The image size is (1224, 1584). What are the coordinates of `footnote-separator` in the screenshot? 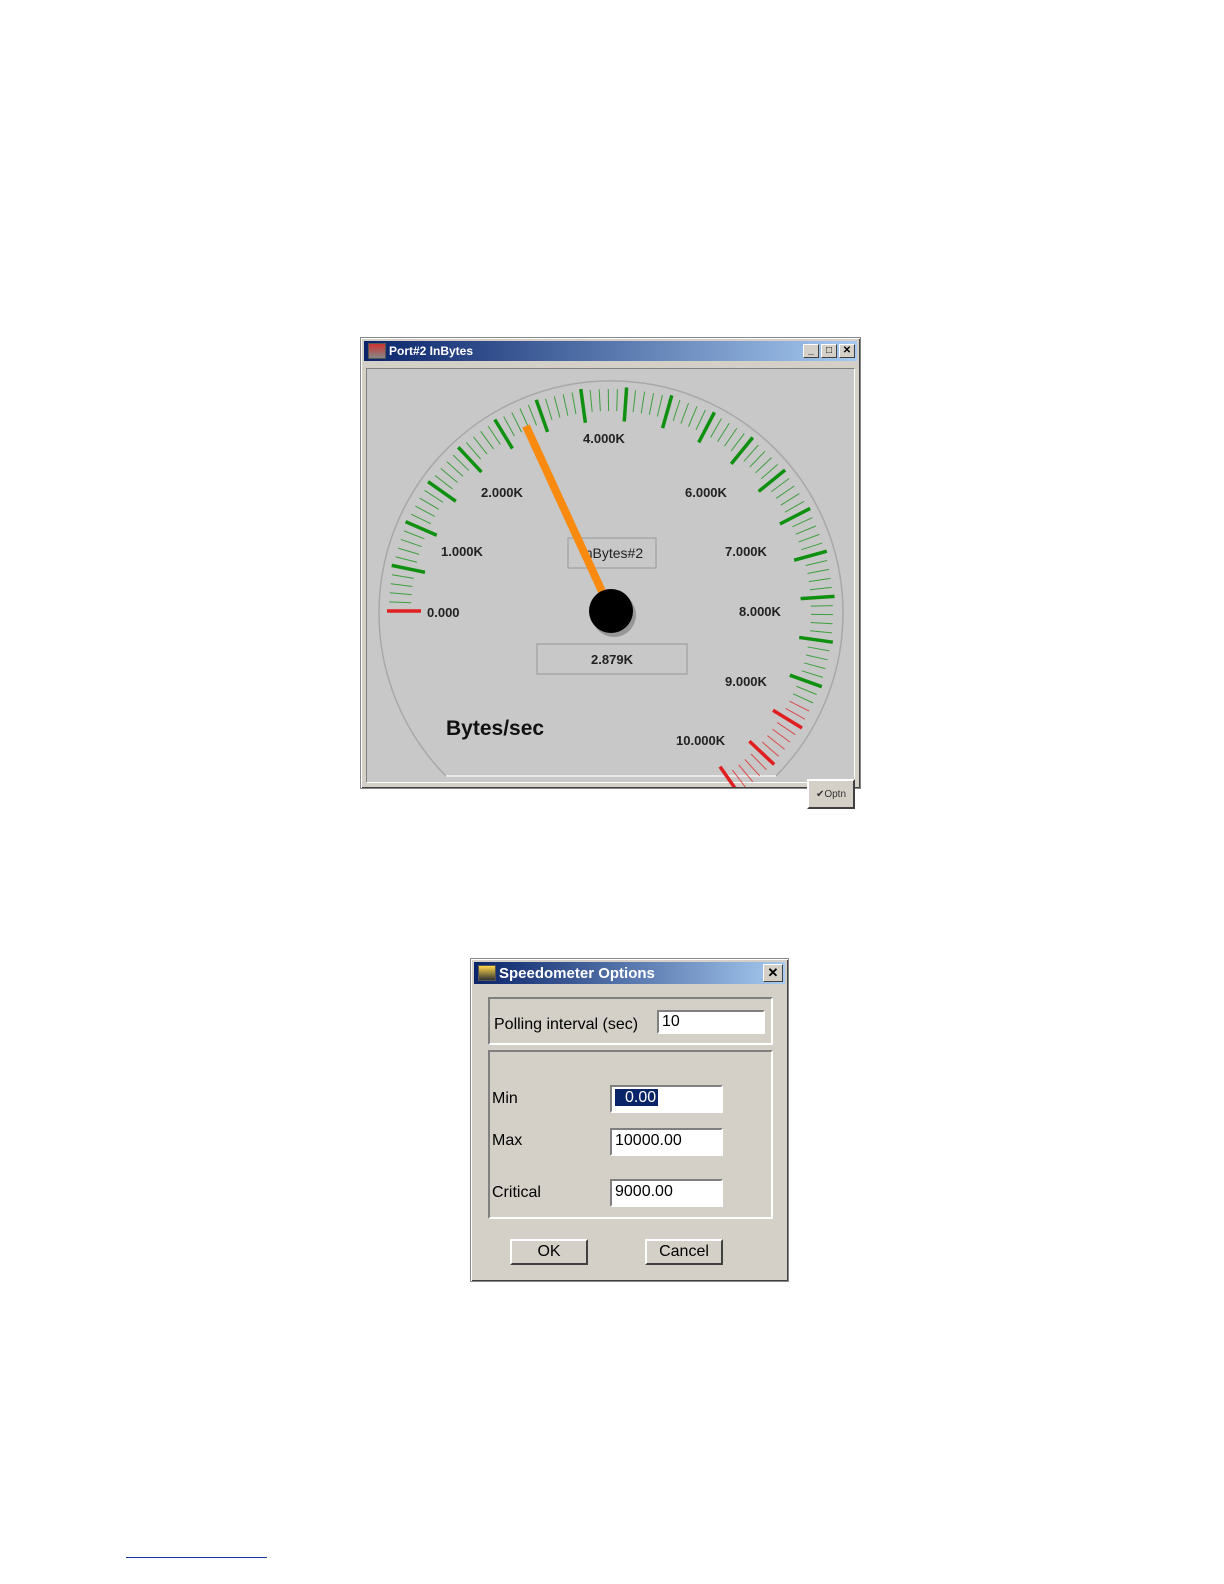 It's located at (196, 1557).